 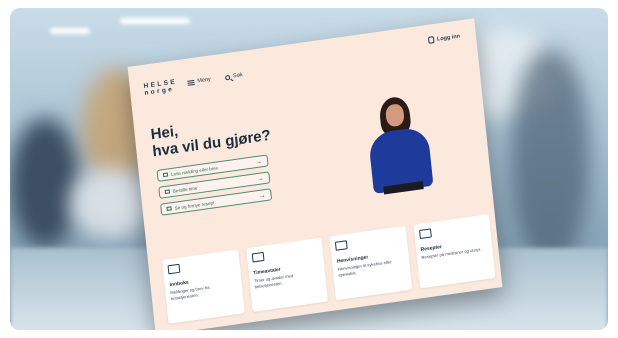 I want to click on search-label: Søk, so click(x=238, y=76).